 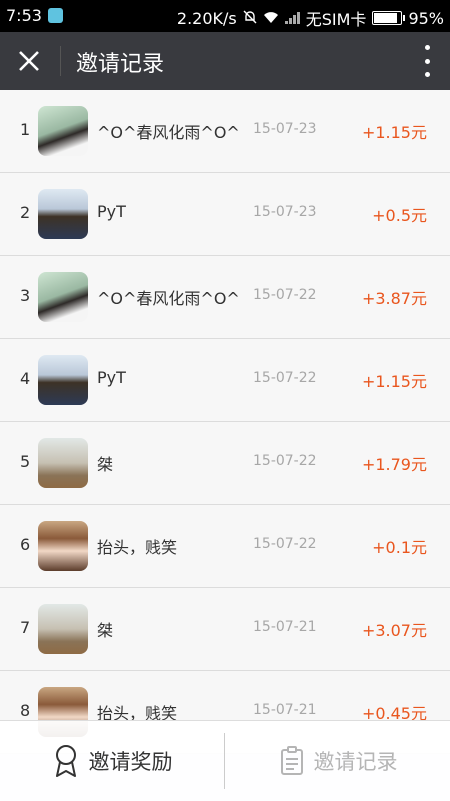 What do you see at coordinates (25, 295) in the screenshot?
I see `rank-number: 3` at bounding box center [25, 295].